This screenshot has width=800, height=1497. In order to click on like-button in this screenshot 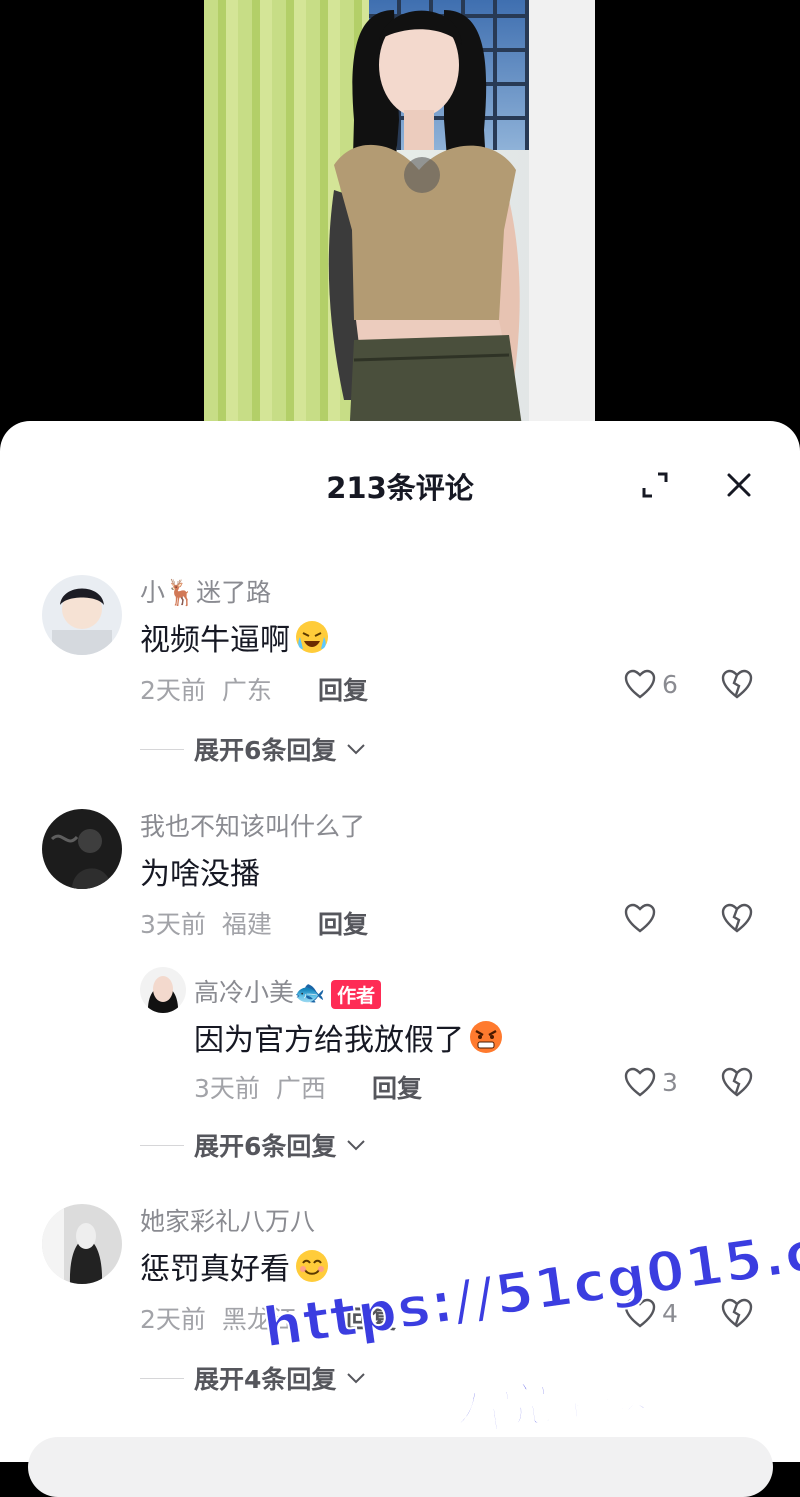, I will do `click(640, 918)`.